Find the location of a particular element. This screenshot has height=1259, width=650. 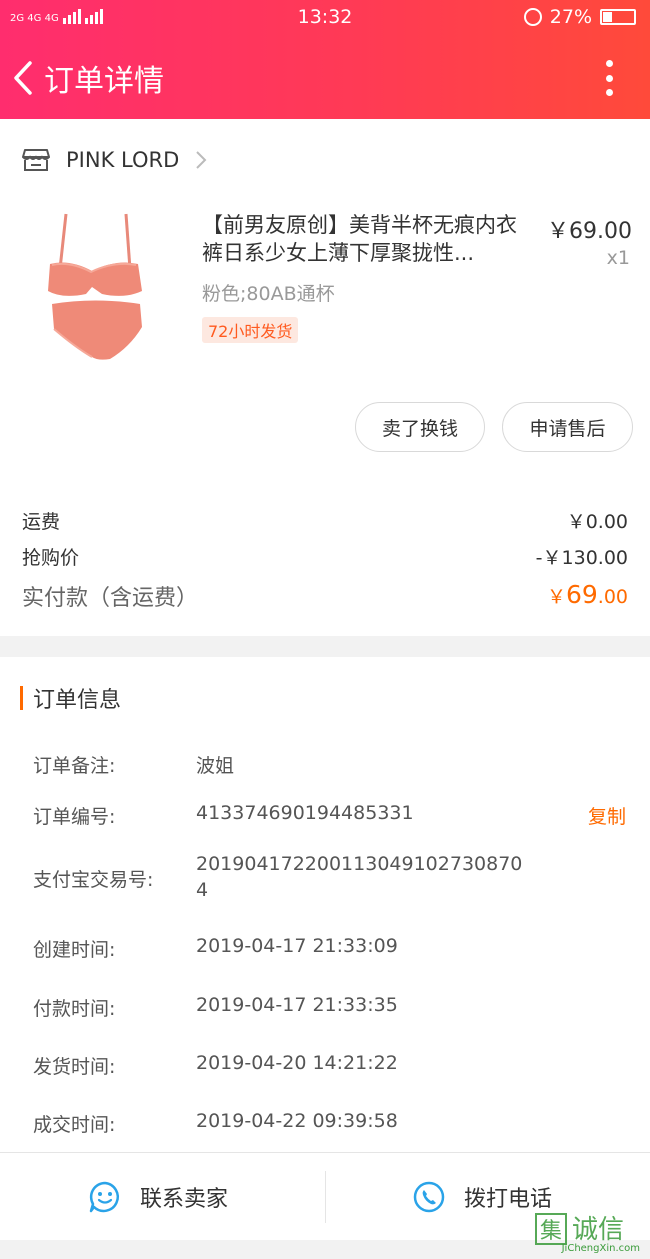

back-arrow-icon is located at coordinates (25, 78).